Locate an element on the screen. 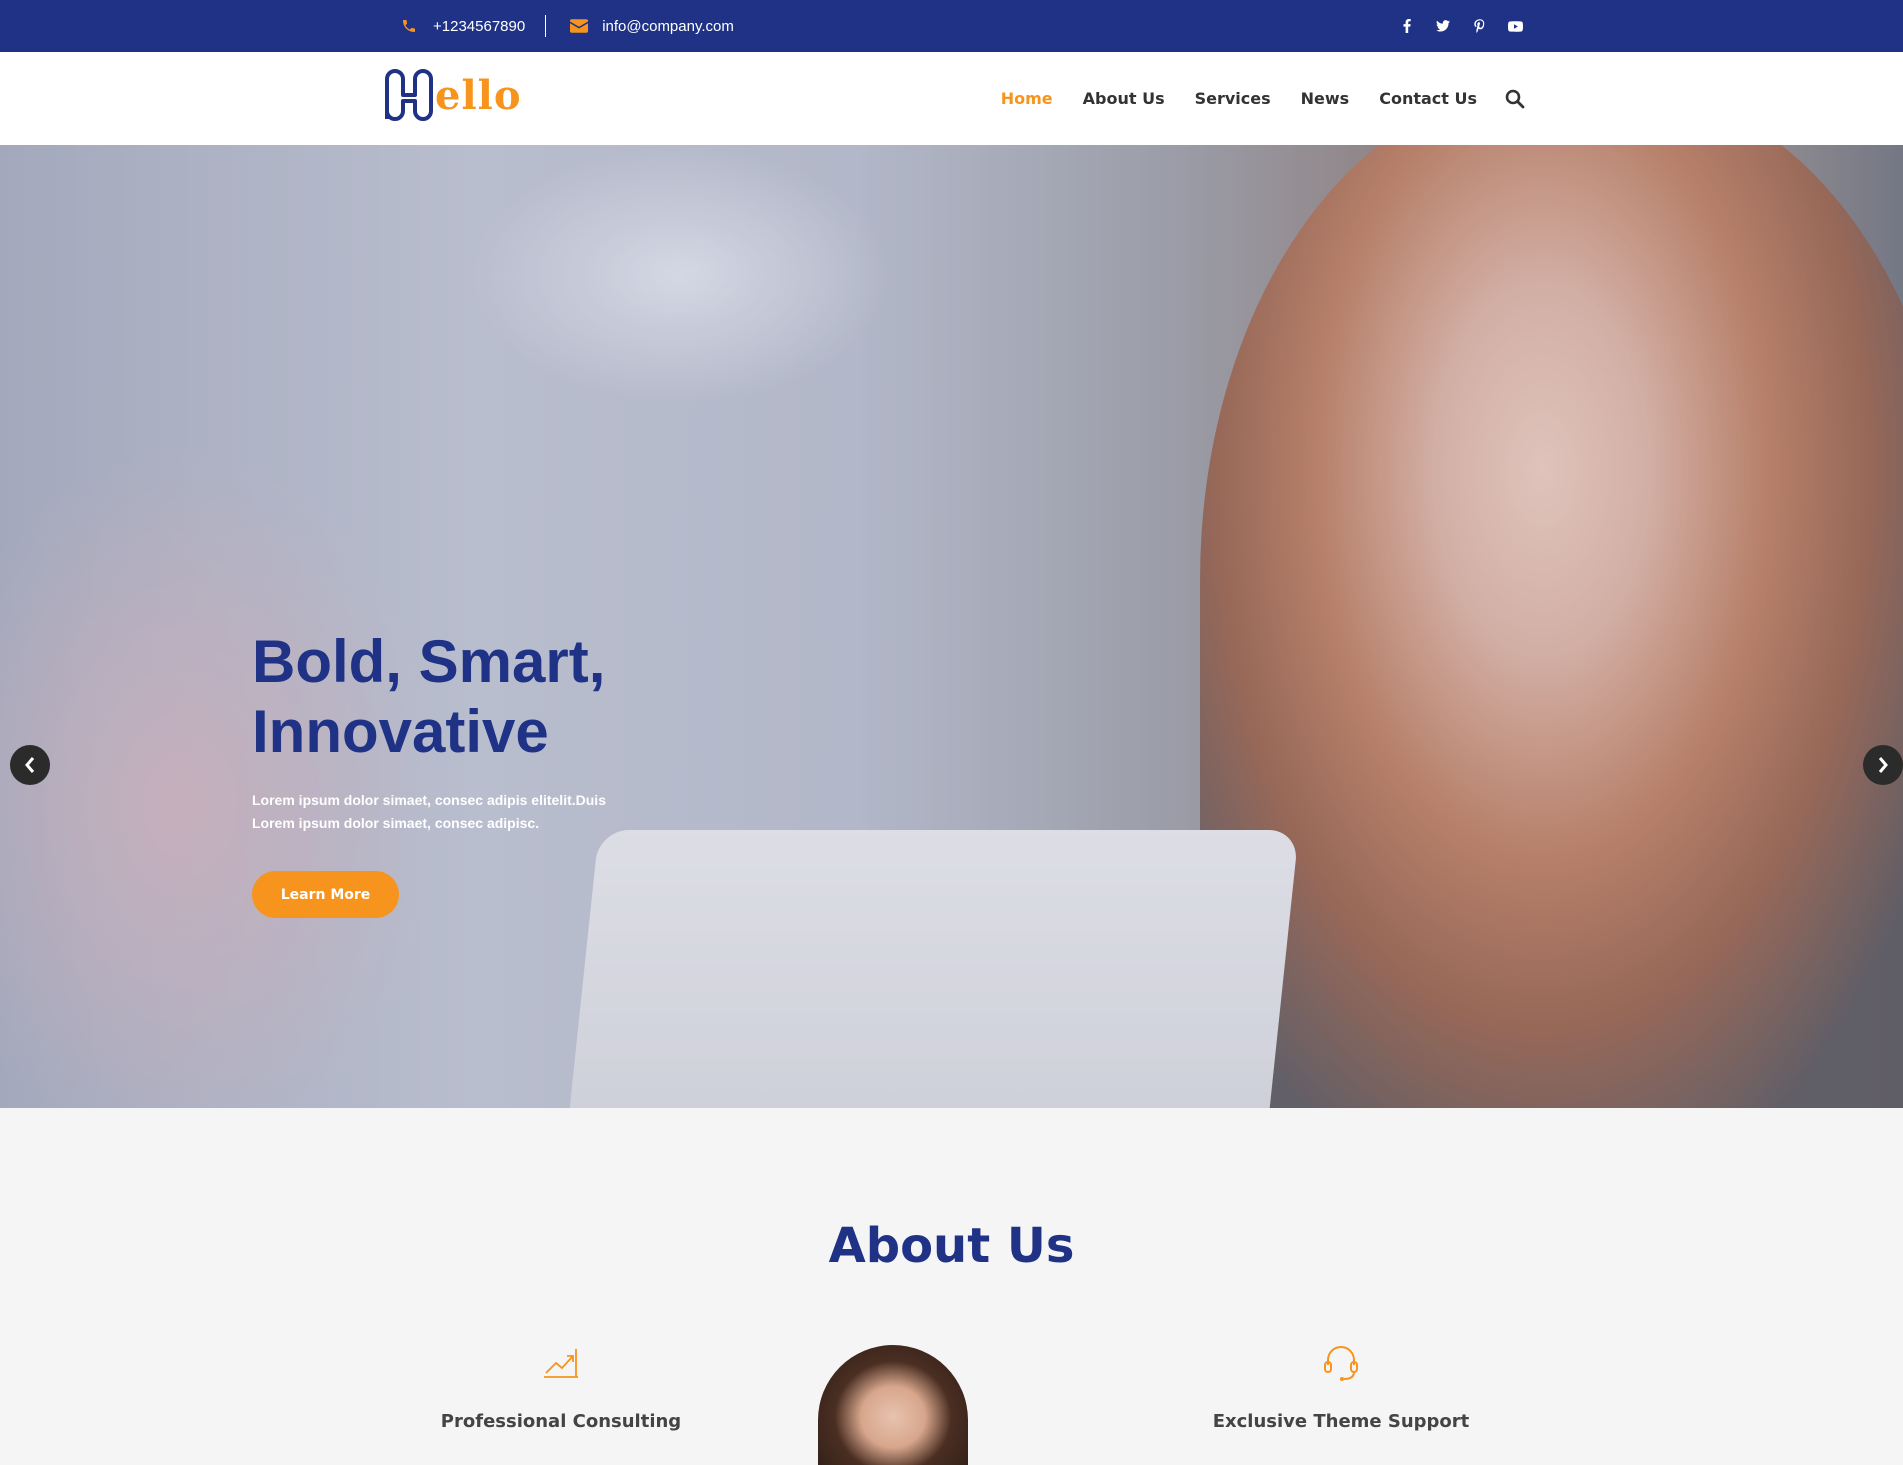 The width and height of the screenshot is (1903, 1465). about-portrait-image is located at coordinates (893, 1405).